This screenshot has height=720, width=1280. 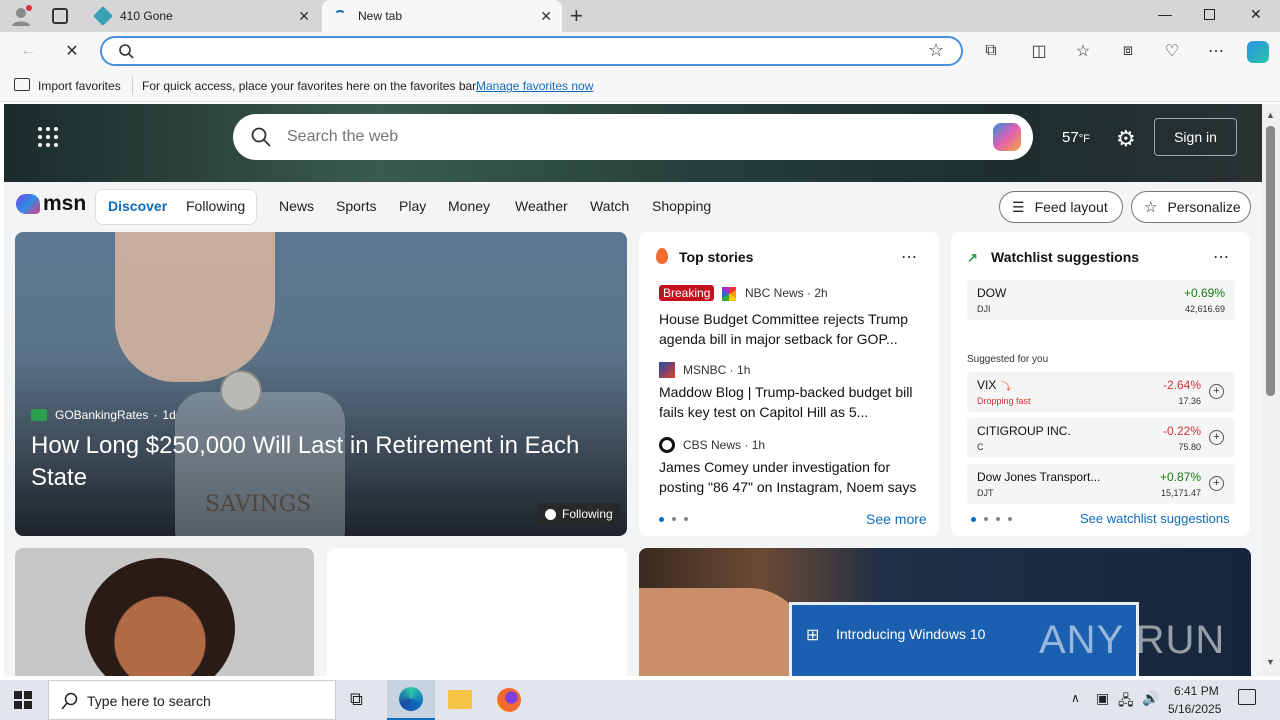 What do you see at coordinates (202, 16) in the screenshot?
I see `tab-410-gone: 410 Gone ✕` at bounding box center [202, 16].